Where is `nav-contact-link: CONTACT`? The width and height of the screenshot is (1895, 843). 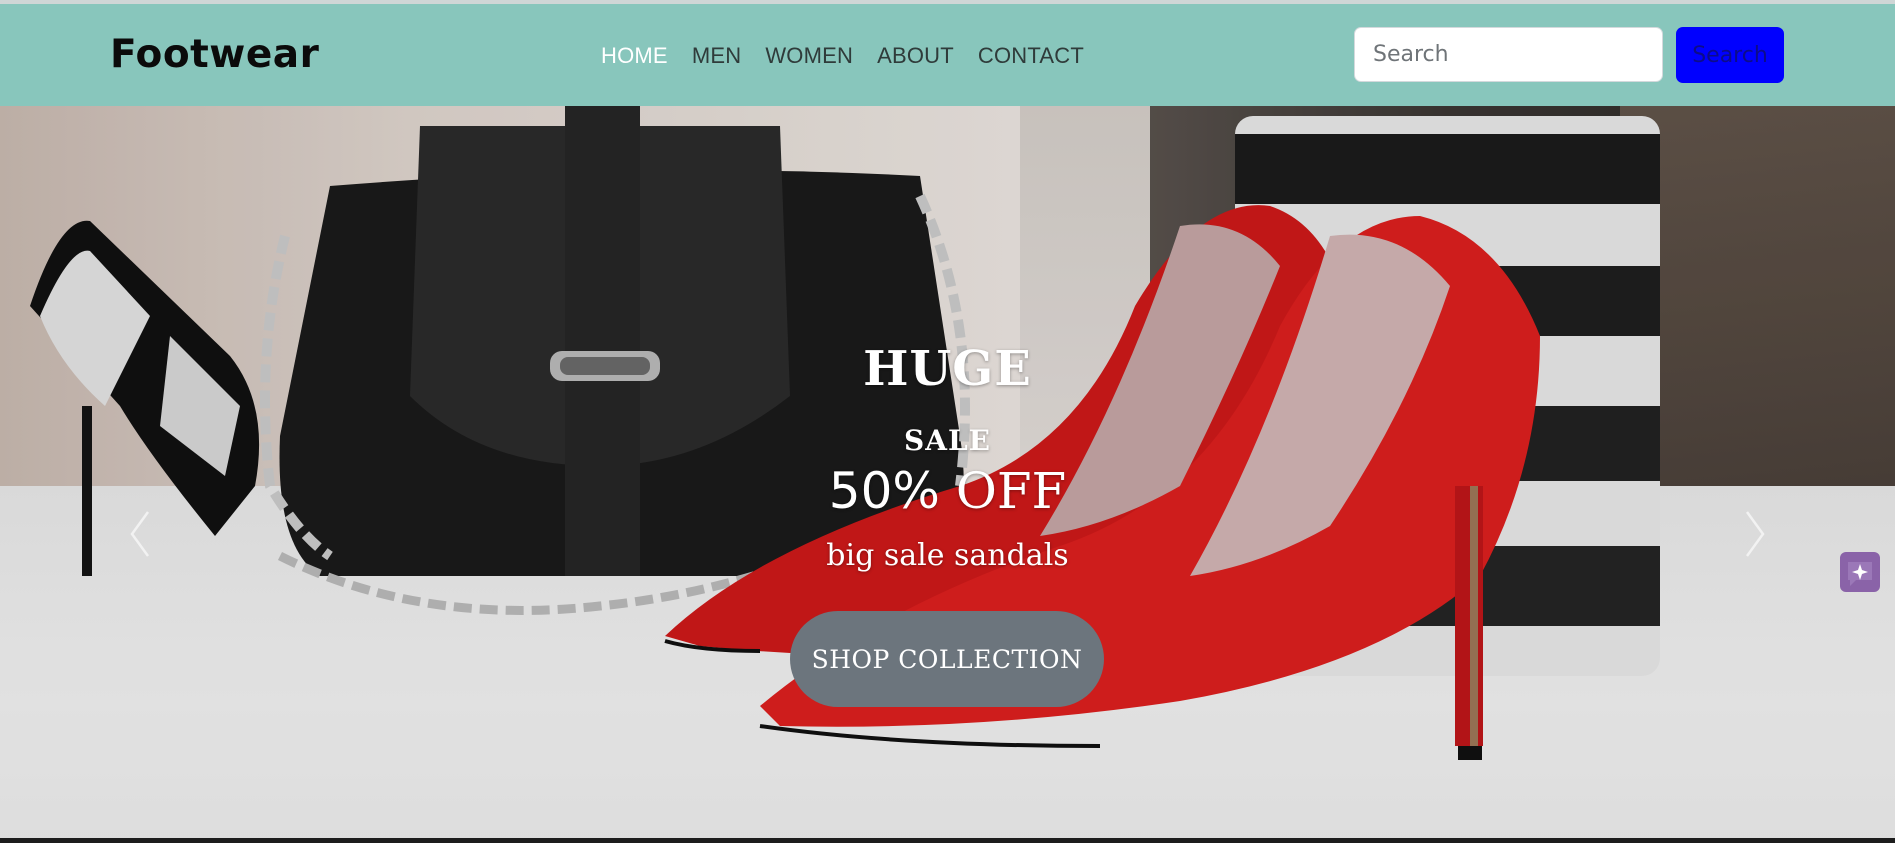 nav-contact-link: CONTACT is located at coordinates (1031, 56).